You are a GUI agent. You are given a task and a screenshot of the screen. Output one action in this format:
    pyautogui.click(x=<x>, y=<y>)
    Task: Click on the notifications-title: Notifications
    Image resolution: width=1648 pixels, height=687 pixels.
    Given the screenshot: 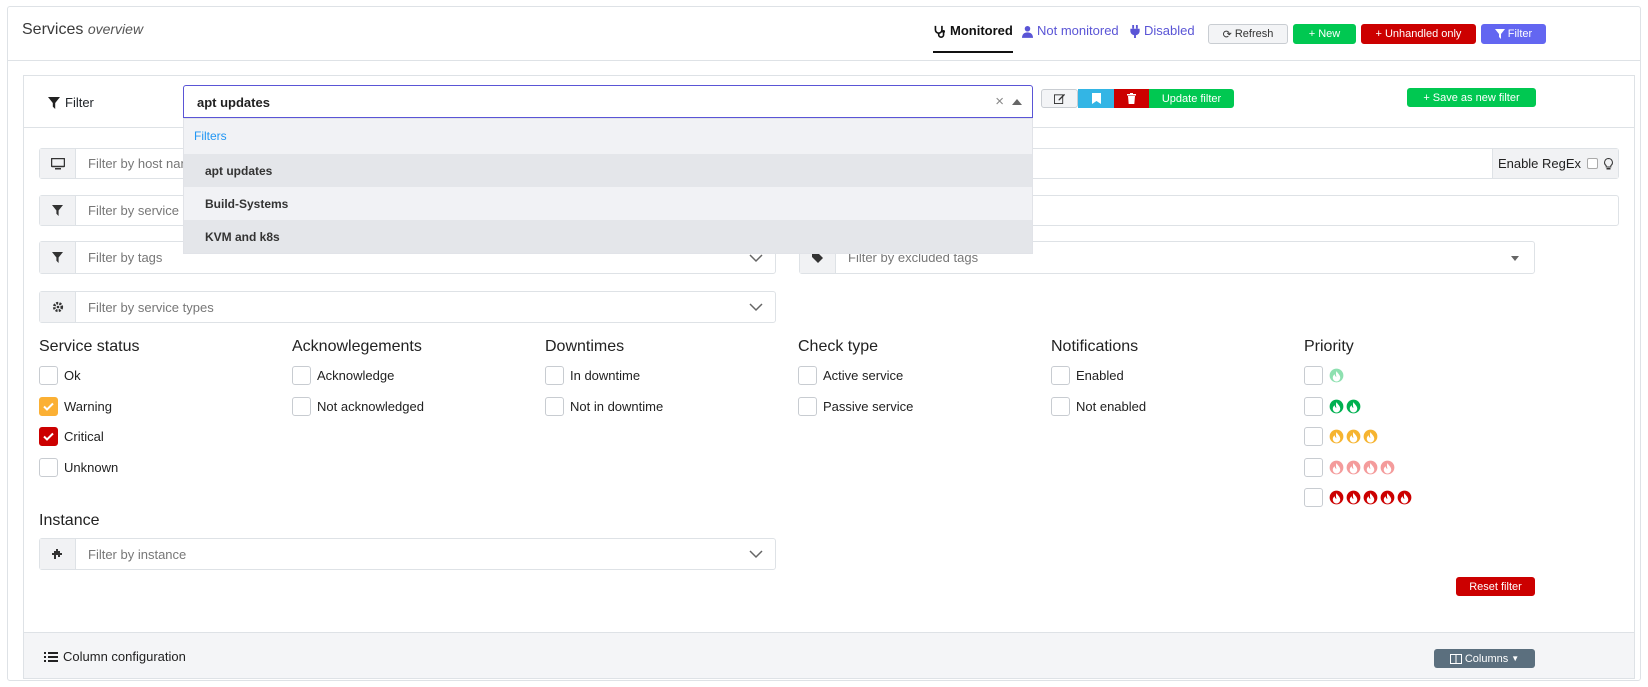 What is the action you would take?
    pyautogui.click(x=1095, y=346)
    